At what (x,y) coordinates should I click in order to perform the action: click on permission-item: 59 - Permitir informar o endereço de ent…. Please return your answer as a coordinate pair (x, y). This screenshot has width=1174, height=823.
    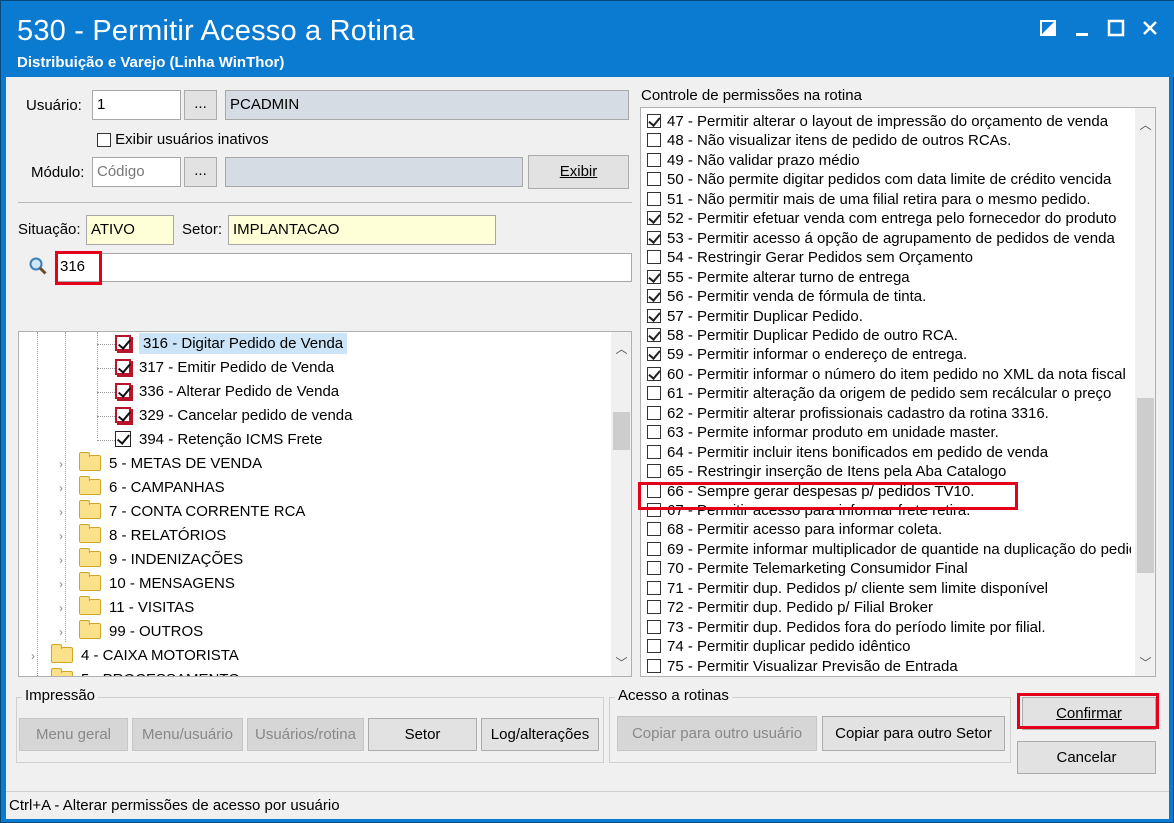
    Looking at the image, I should click on (889, 354).